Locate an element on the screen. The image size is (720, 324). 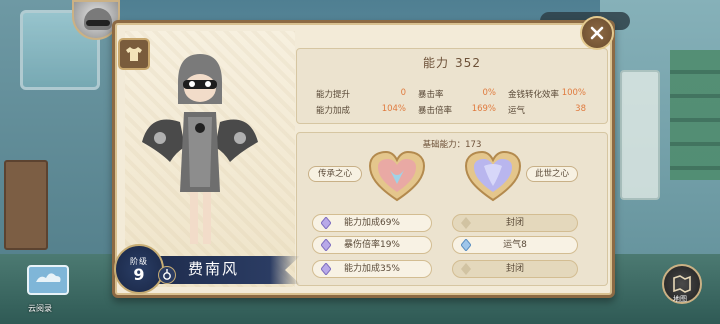
stat-label: 能力加成 is located at coordinates (333, 111).